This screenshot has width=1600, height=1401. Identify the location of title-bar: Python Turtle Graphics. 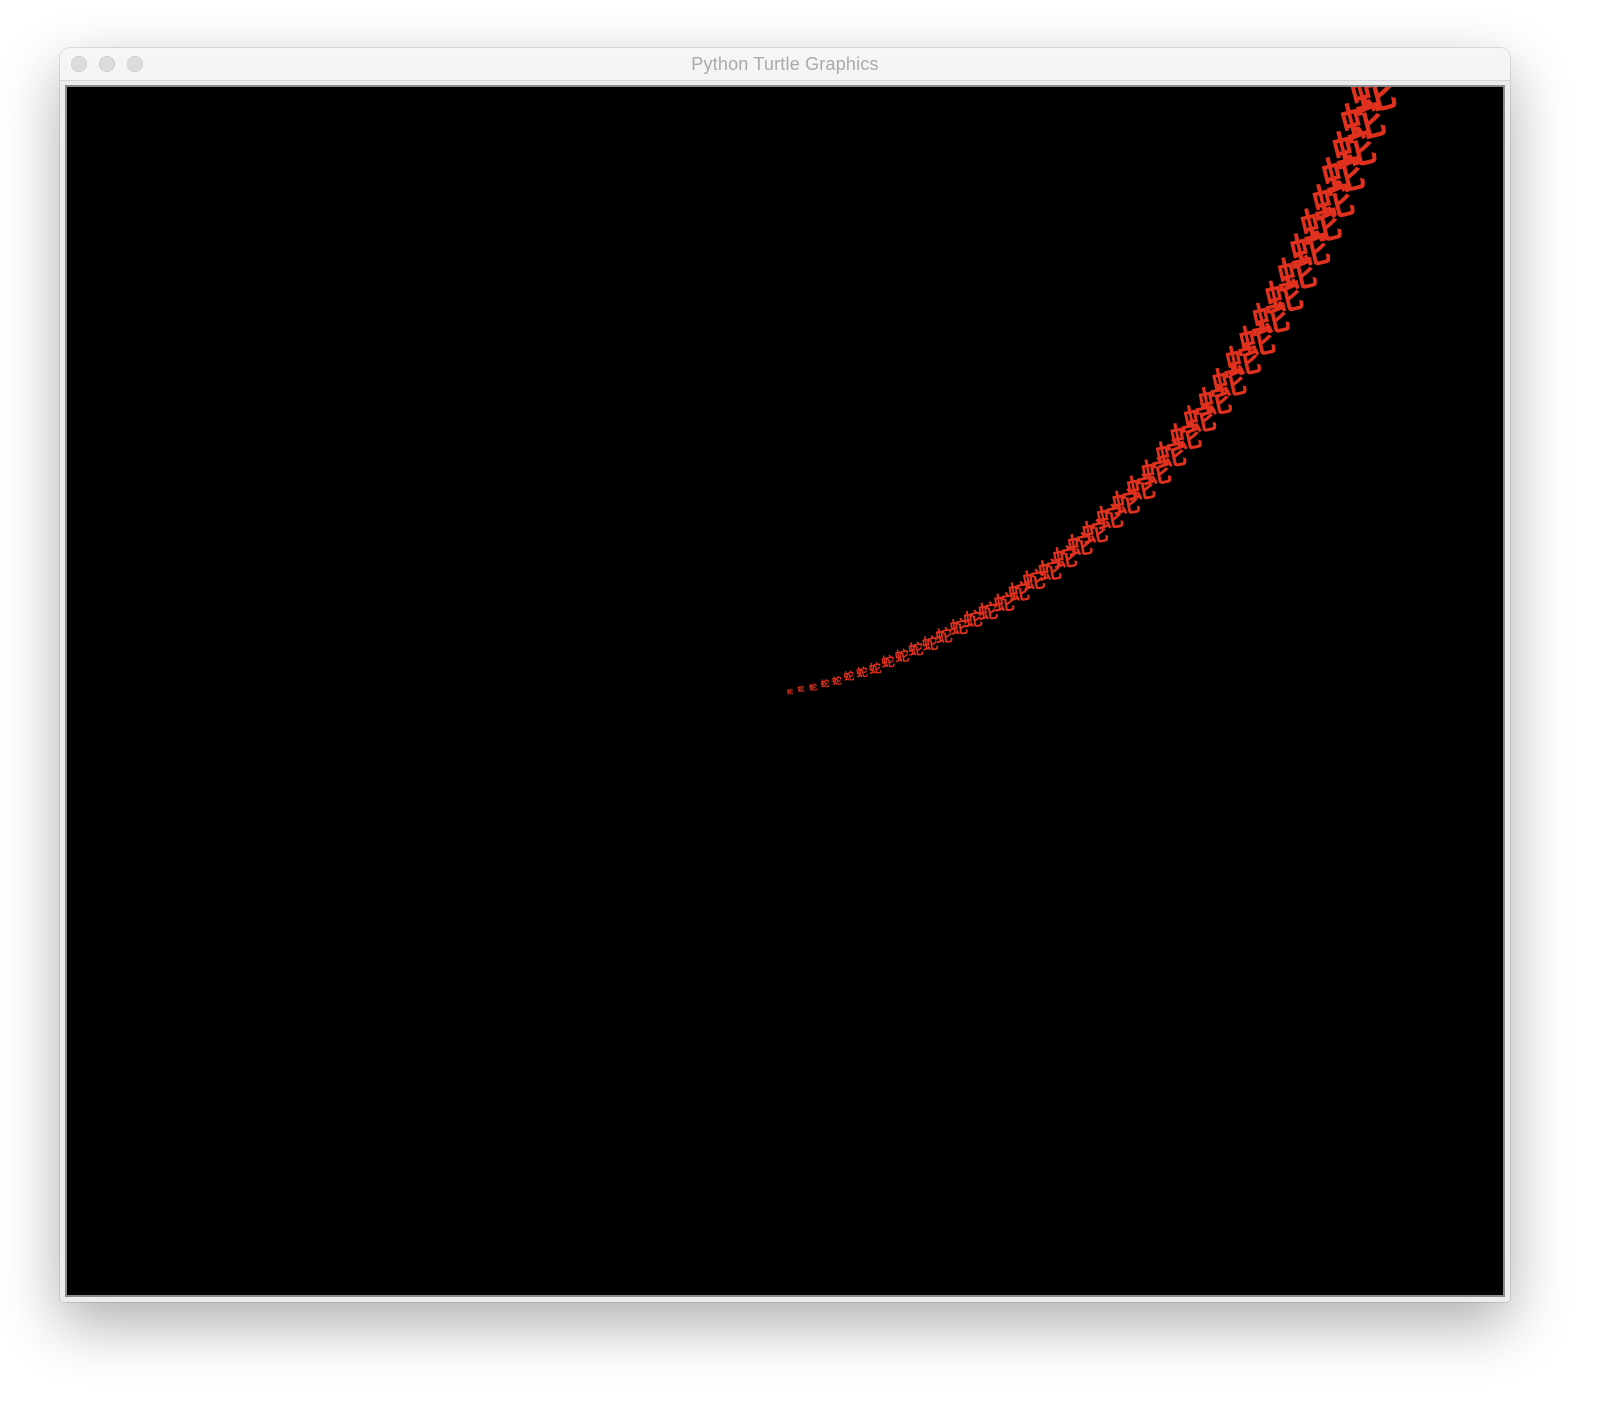
(785, 64).